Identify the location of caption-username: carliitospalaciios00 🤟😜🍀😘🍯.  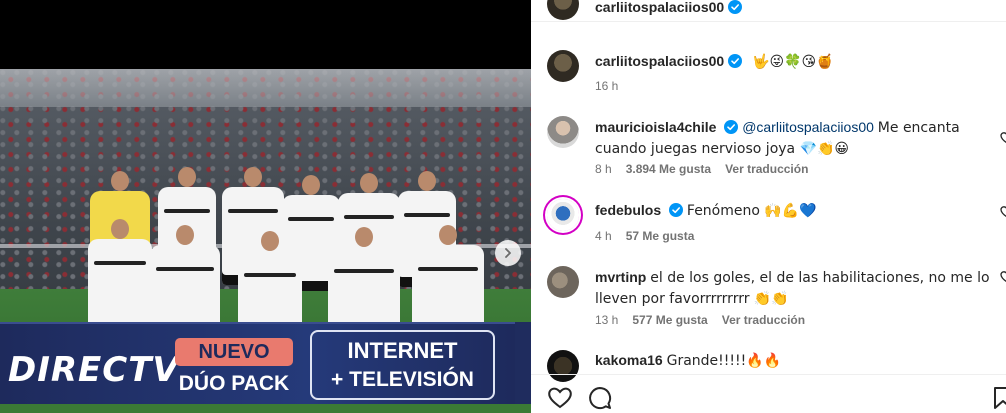
(714, 61).